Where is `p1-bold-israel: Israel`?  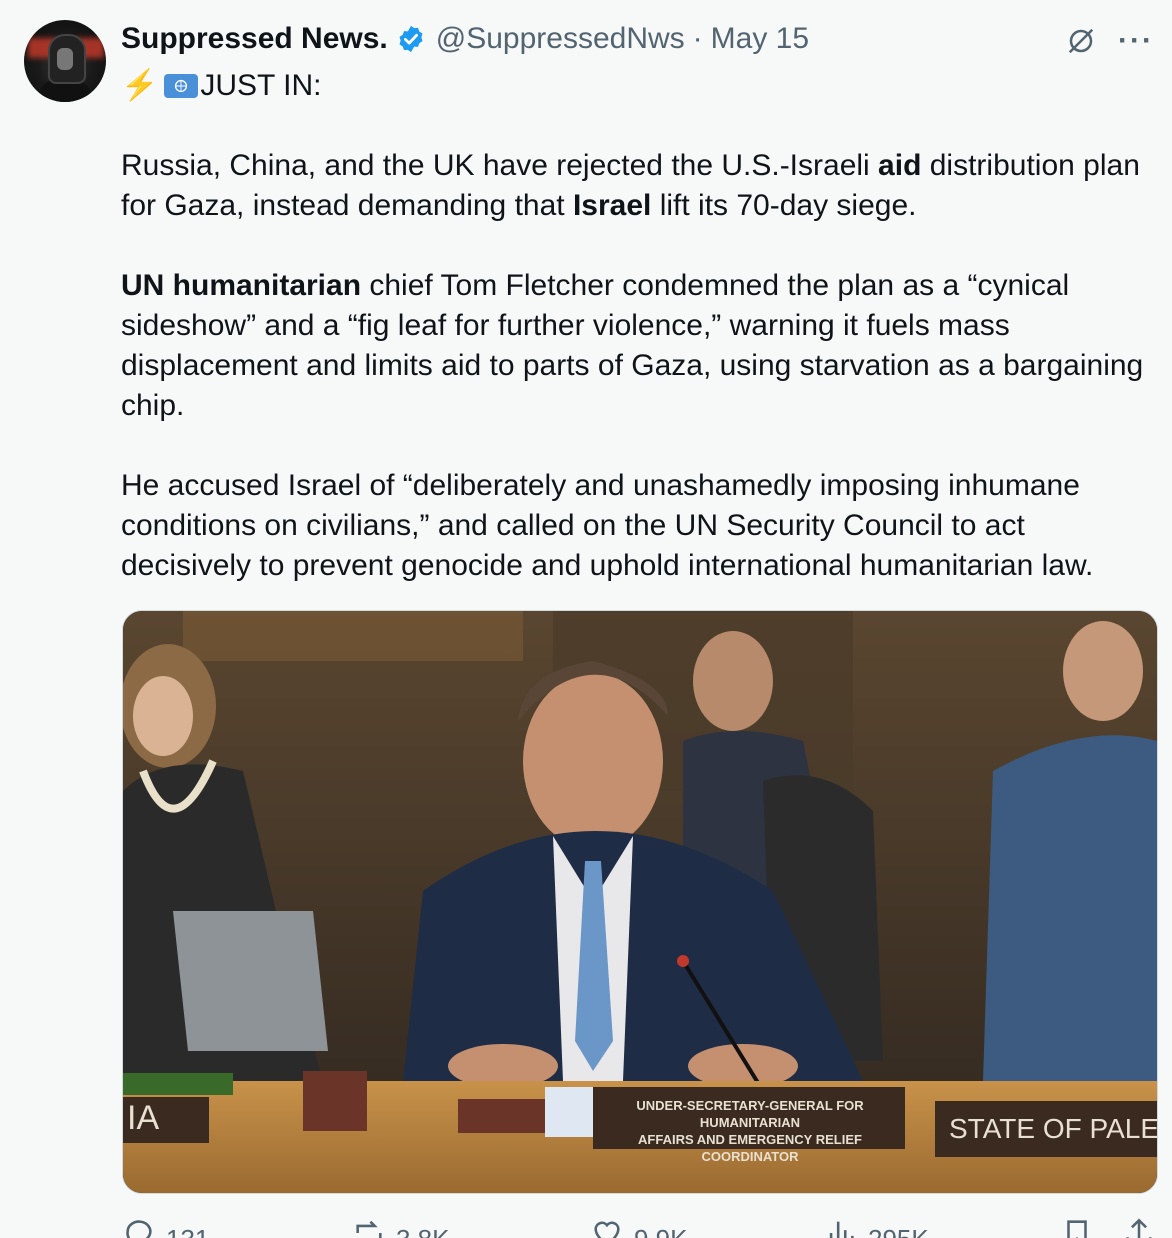 p1-bold-israel: Israel is located at coordinates (612, 205).